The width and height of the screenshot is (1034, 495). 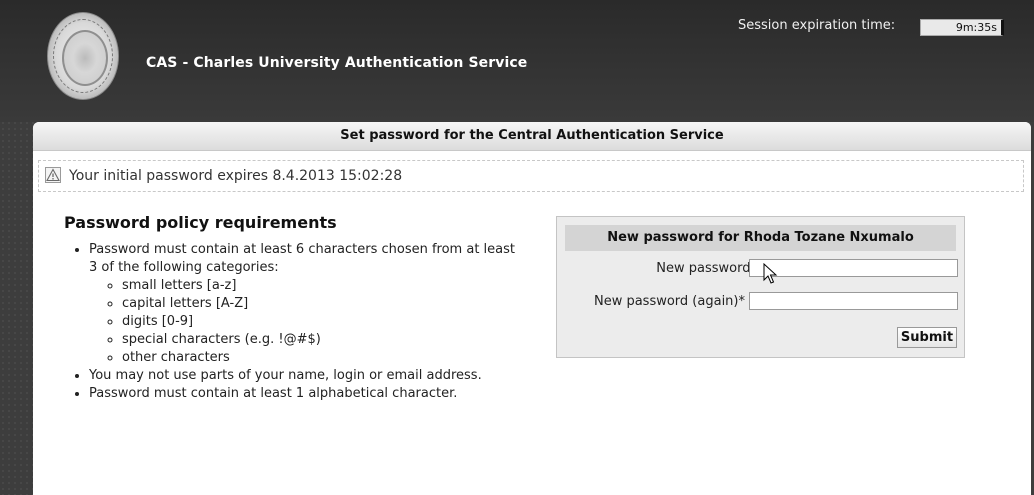 I want to click on policy-category: digits [0-9], so click(x=320, y=322).